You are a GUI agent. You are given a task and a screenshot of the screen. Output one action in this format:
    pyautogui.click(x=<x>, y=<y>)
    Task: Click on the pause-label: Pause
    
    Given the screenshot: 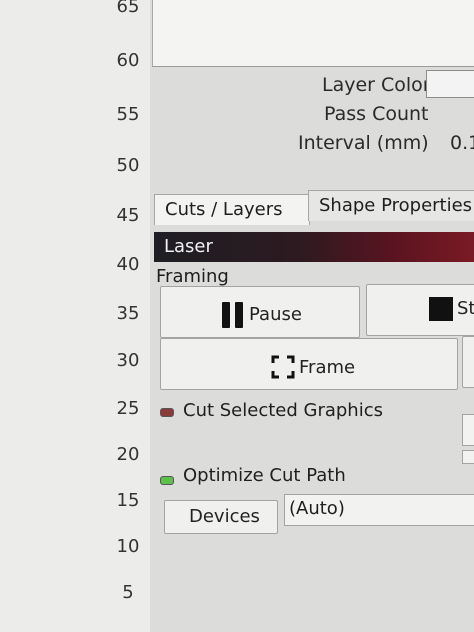 What is the action you would take?
    pyautogui.click(x=275, y=314)
    